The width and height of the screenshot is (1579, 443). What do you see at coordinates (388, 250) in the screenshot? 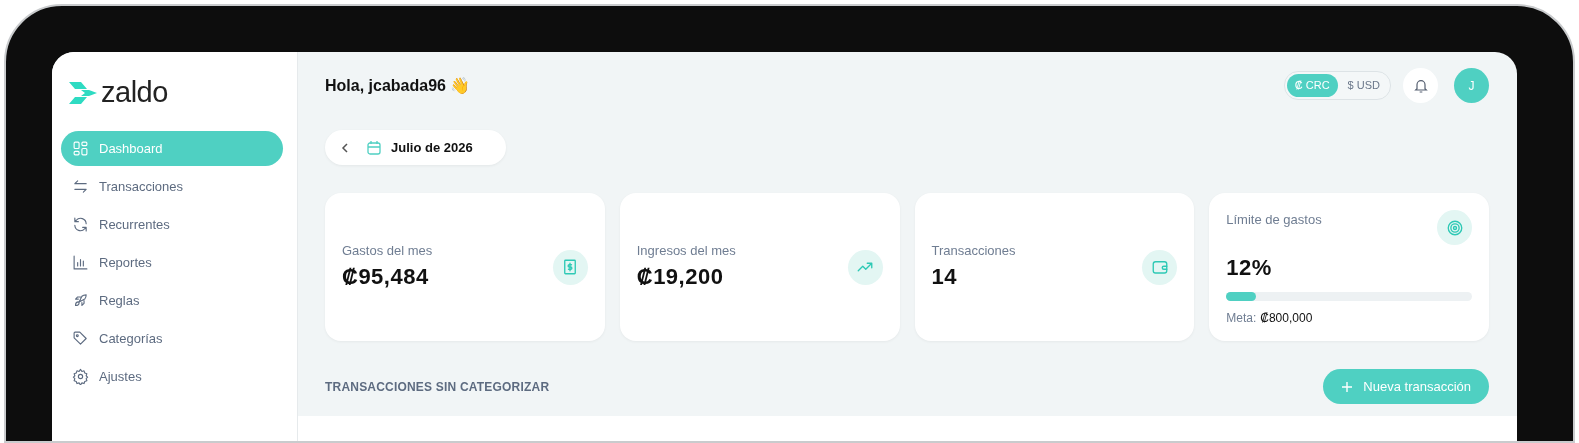
I see `stat-label: Gastos del mes` at bounding box center [388, 250].